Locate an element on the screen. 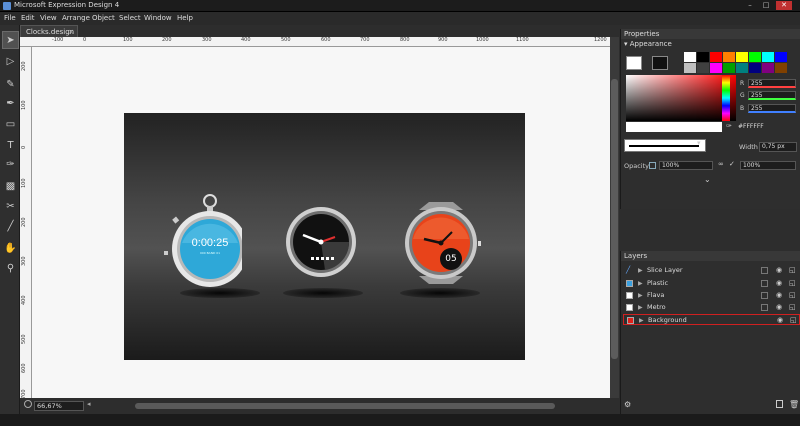 The image size is (800, 426). eyedropper-icon: ✑ is located at coordinates (729, 126).